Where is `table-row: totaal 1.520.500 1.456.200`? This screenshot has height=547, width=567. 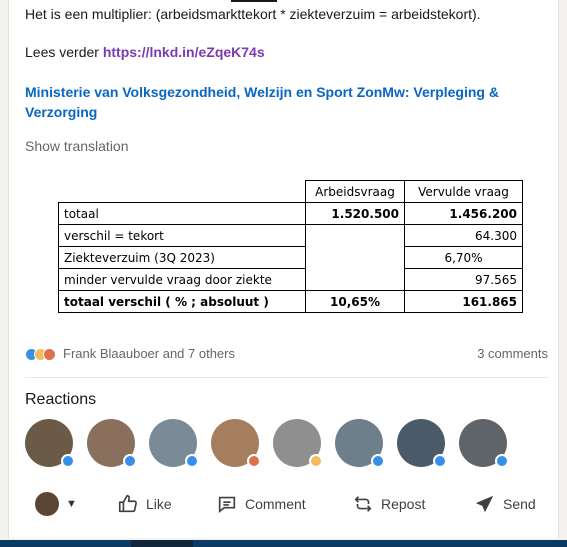
table-row: totaal 1.520.500 1.456.200 is located at coordinates (290, 213).